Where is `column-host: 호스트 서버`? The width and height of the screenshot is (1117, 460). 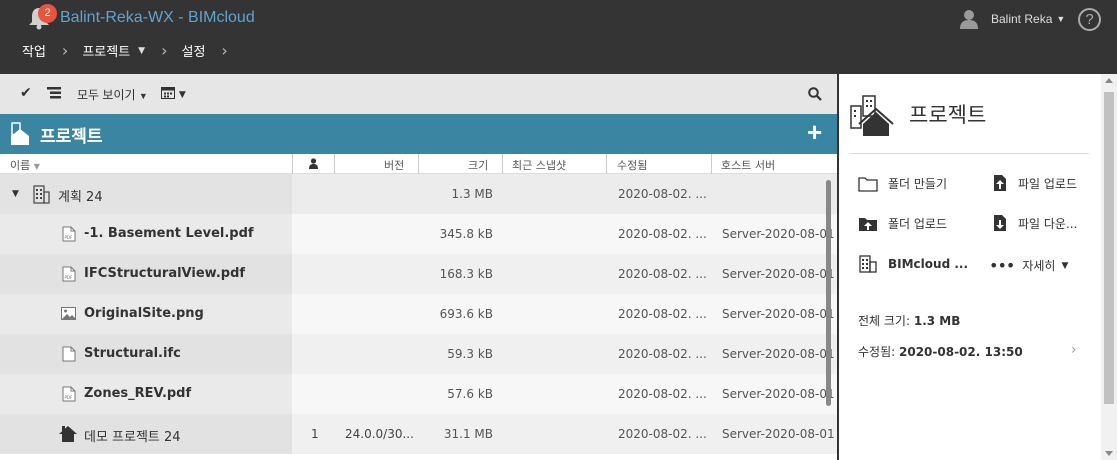
column-host: 호스트 서버 is located at coordinates (748, 165).